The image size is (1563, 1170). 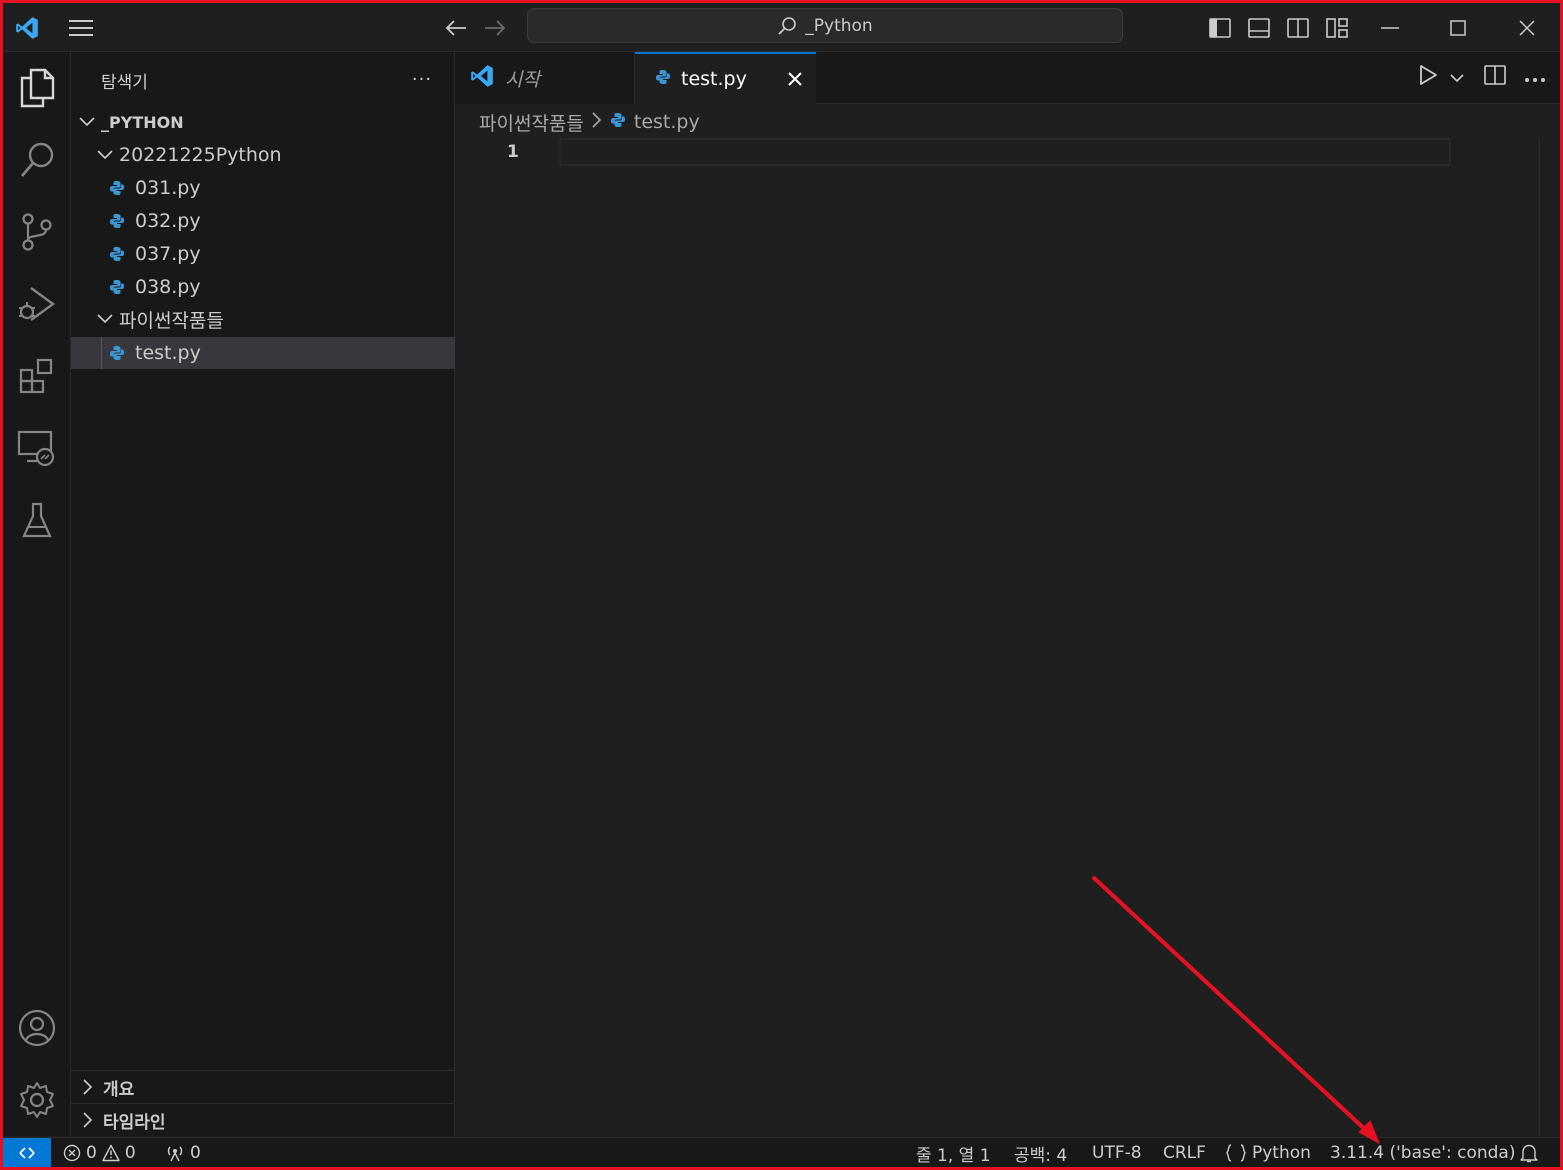 I want to click on more-actions-icon: ···, so click(x=422, y=79).